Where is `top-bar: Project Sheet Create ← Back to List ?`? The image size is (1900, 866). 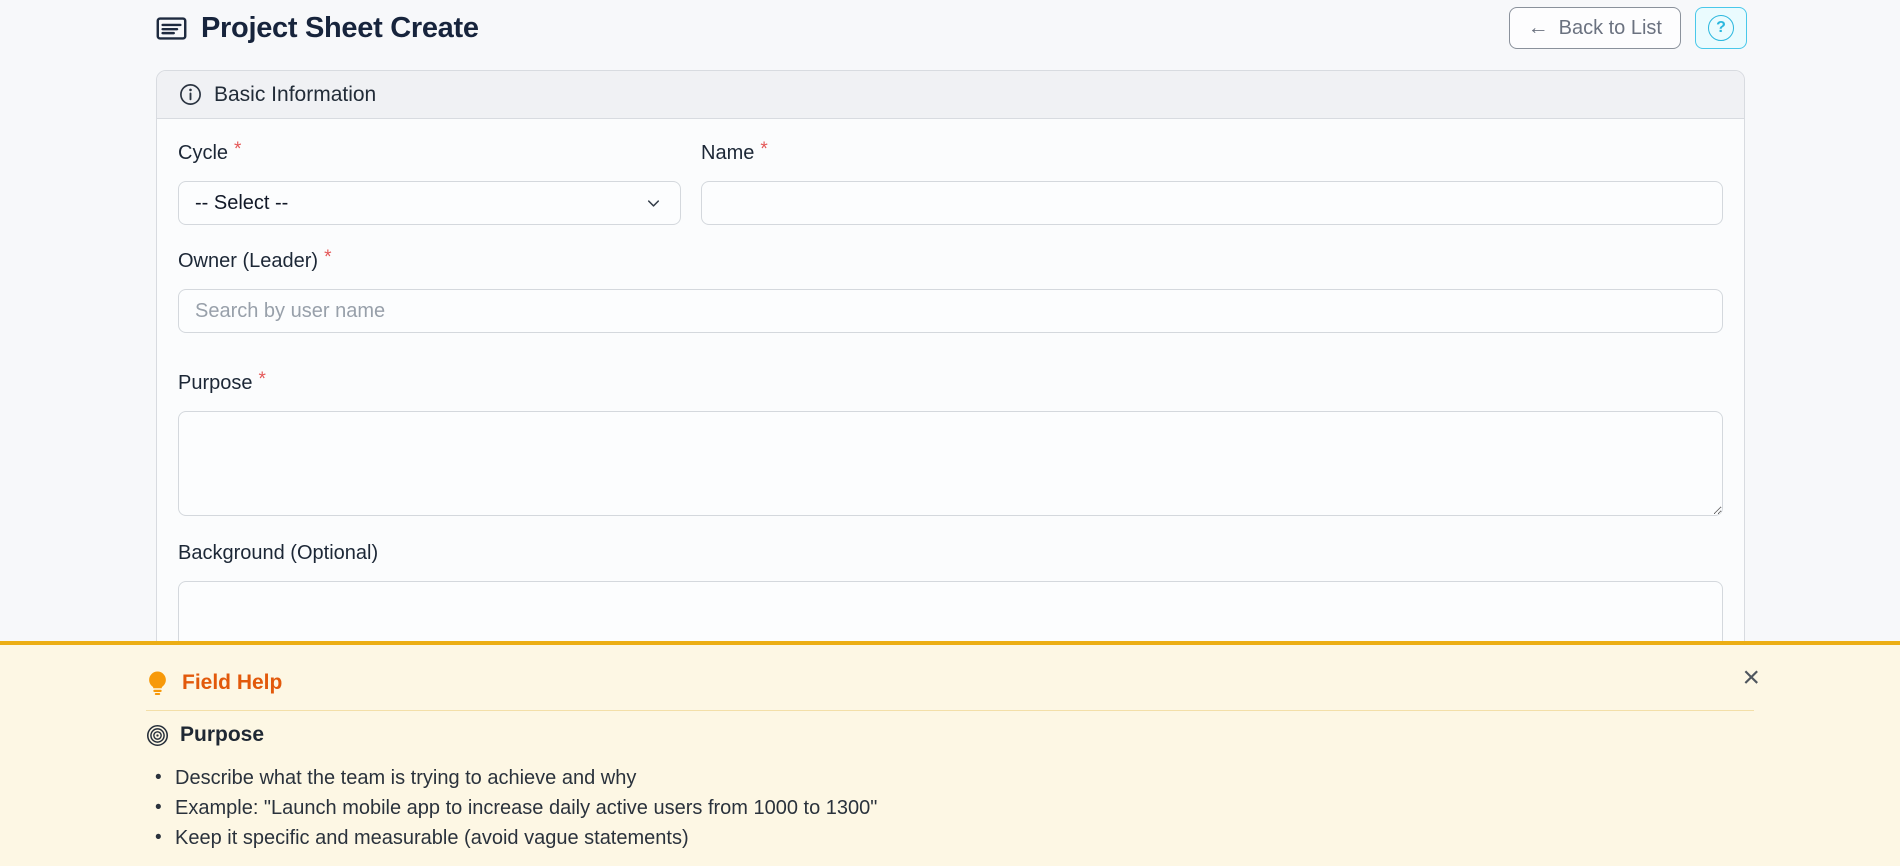
top-bar: Project Sheet Create ← Back to List ? is located at coordinates (951, 28).